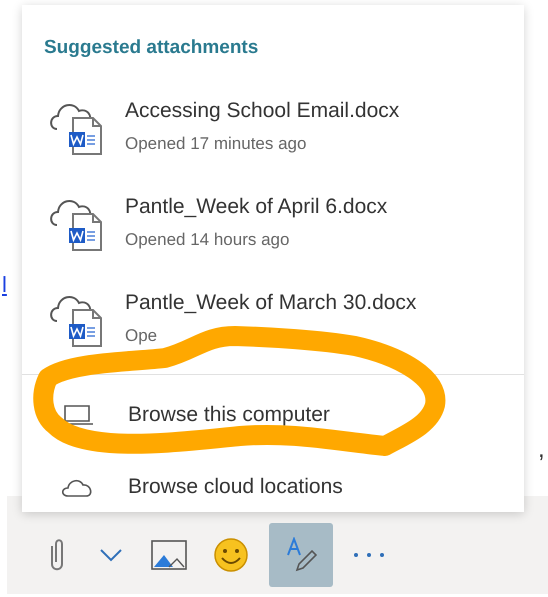  What do you see at coordinates (541, 450) in the screenshot?
I see `body-text: ,` at bounding box center [541, 450].